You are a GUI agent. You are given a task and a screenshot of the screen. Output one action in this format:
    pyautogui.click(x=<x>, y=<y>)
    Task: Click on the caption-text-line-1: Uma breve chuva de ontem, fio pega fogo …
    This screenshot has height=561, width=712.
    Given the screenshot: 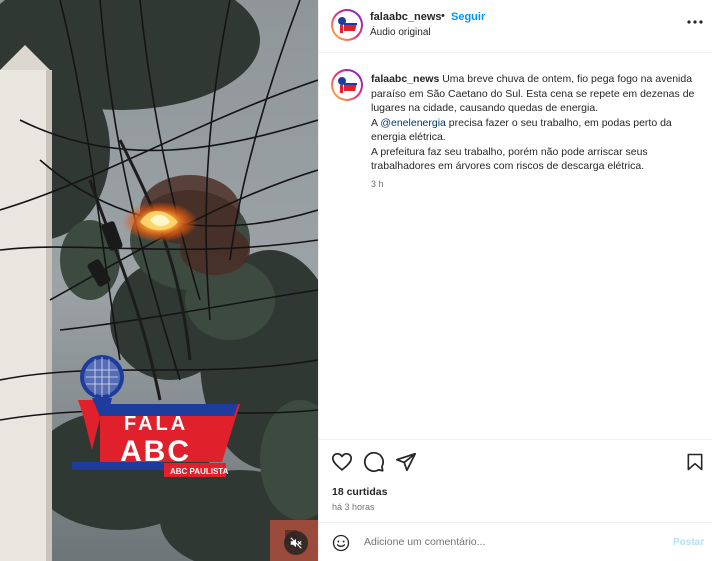 What is the action you would take?
    pyautogui.click(x=566, y=79)
    